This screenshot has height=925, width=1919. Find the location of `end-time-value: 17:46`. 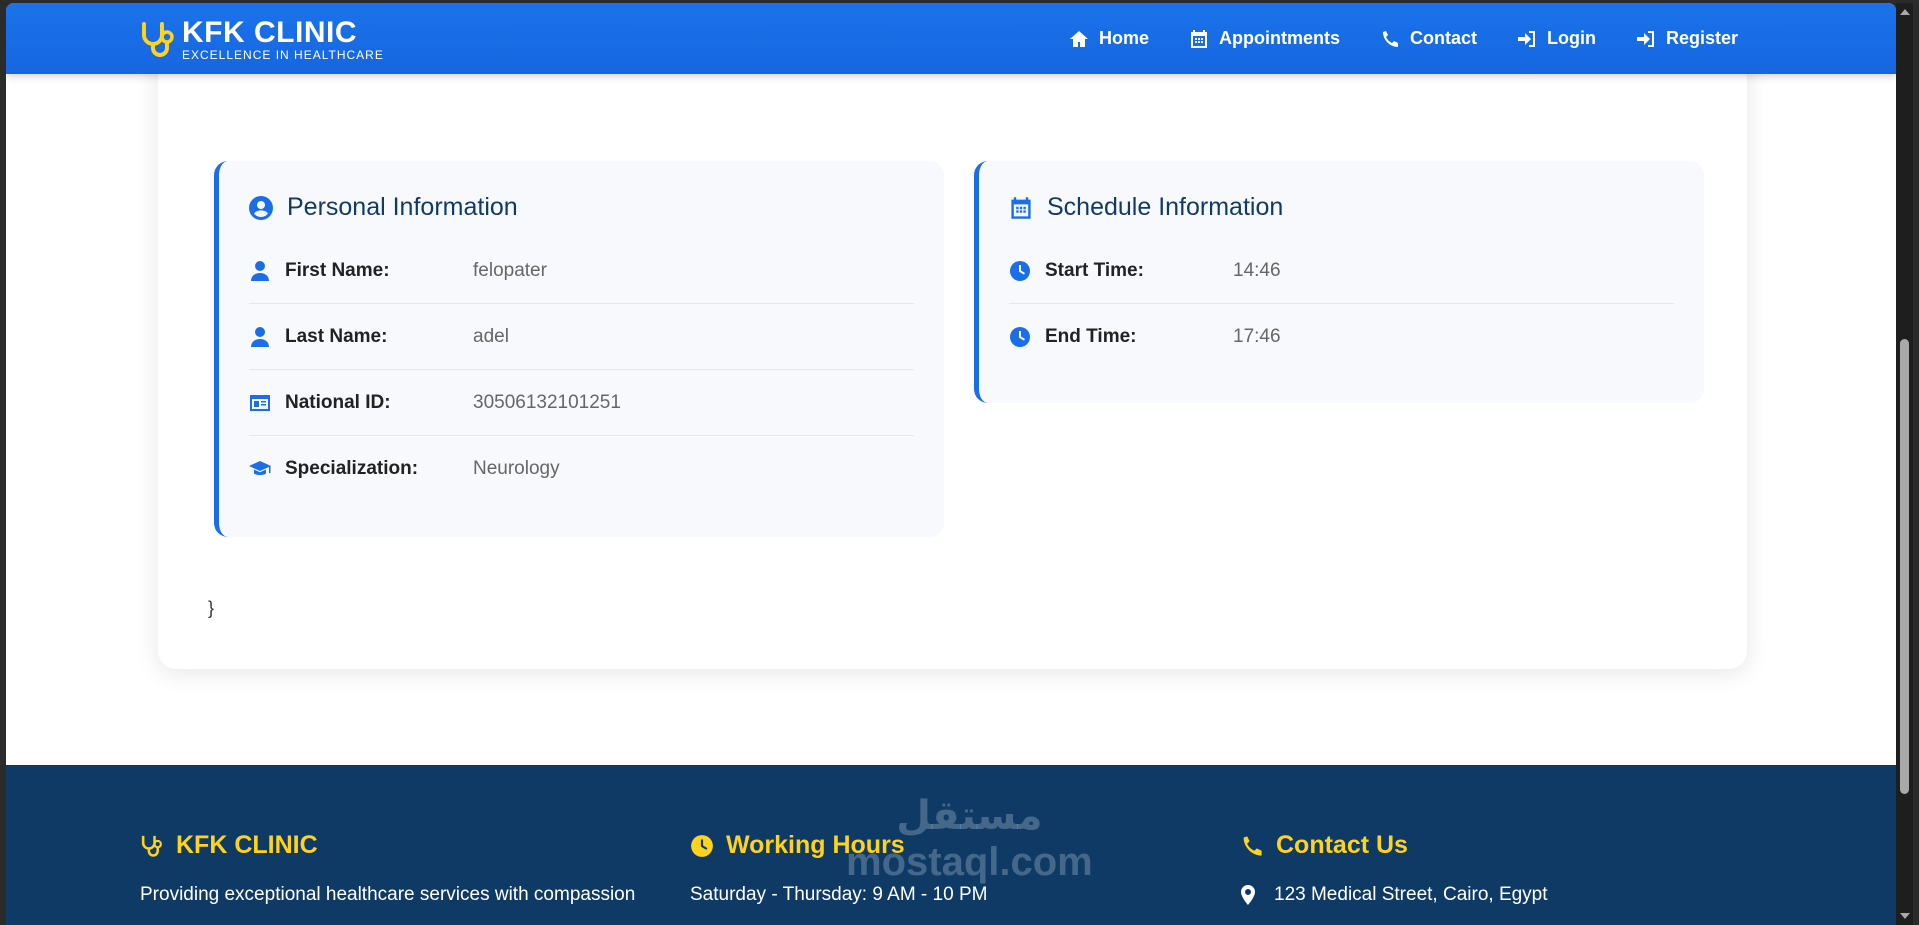

end-time-value: 17:46 is located at coordinates (1257, 336).